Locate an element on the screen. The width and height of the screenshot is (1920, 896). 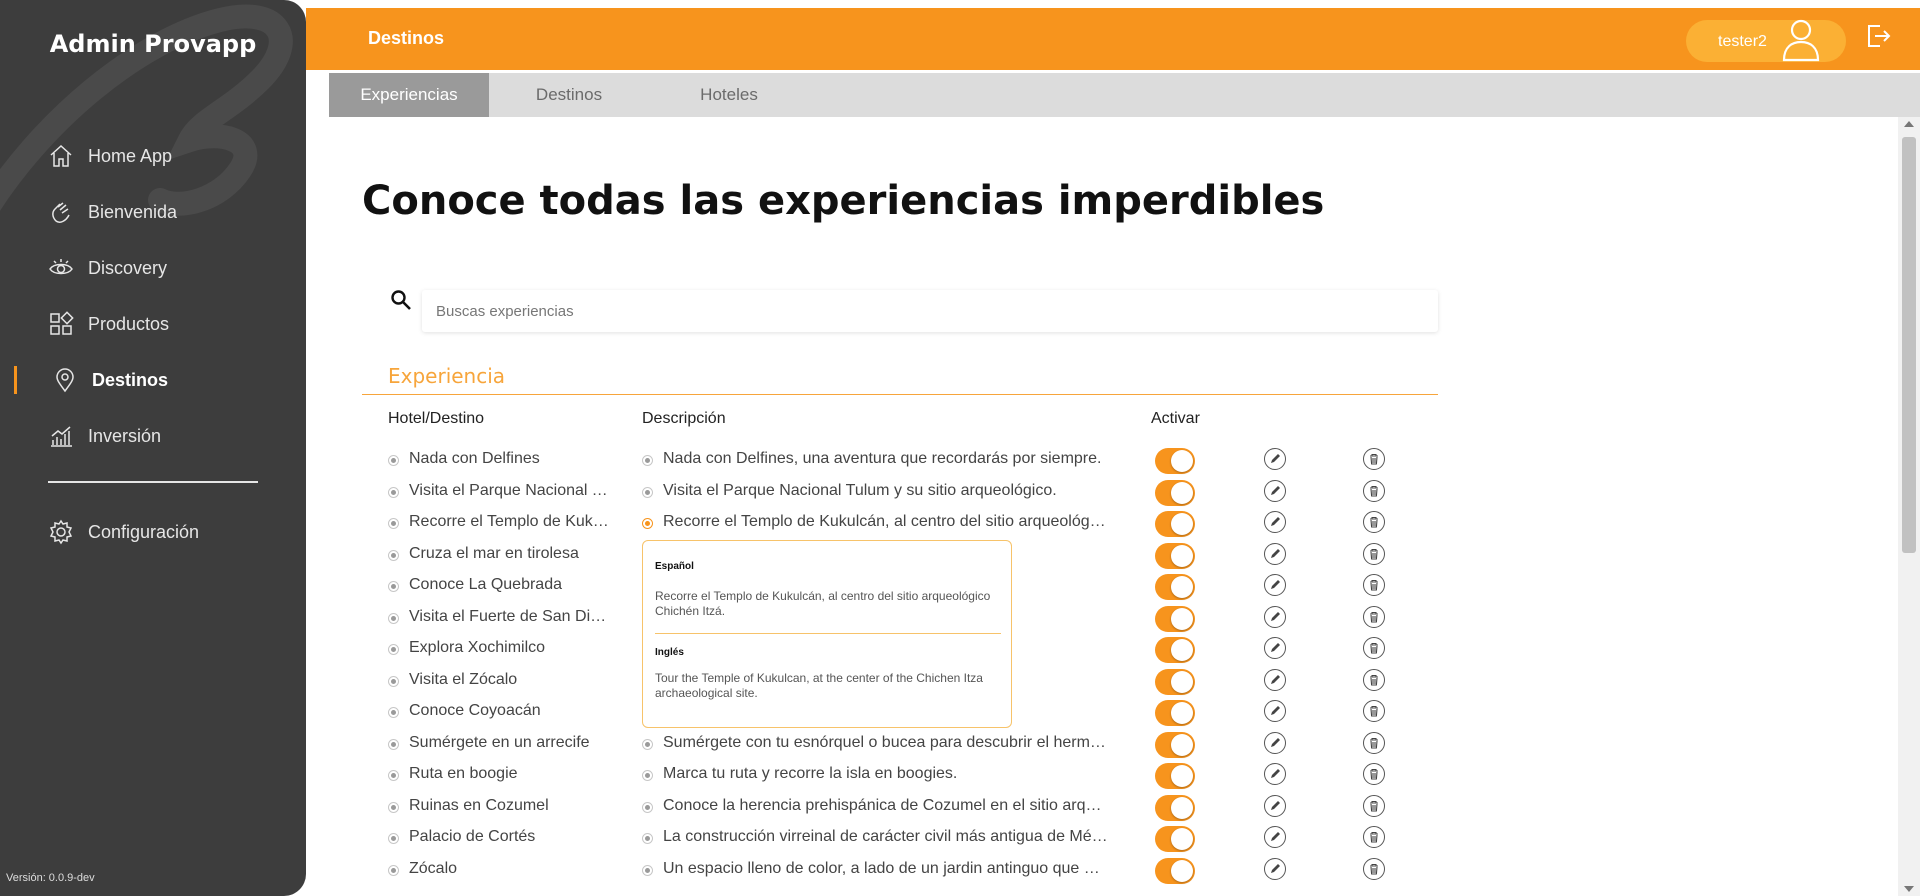
row-hotel-name: Palacio de Cortés is located at coordinates (472, 836).